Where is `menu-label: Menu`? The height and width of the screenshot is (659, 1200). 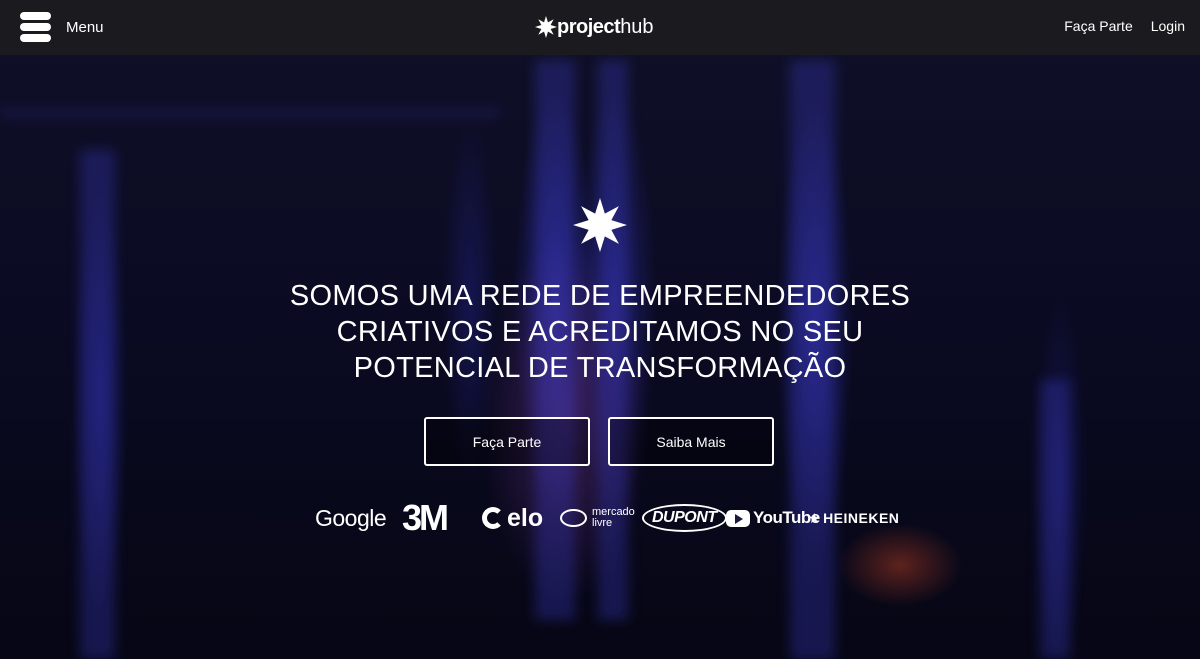
menu-label: Menu is located at coordinates (85, 27).